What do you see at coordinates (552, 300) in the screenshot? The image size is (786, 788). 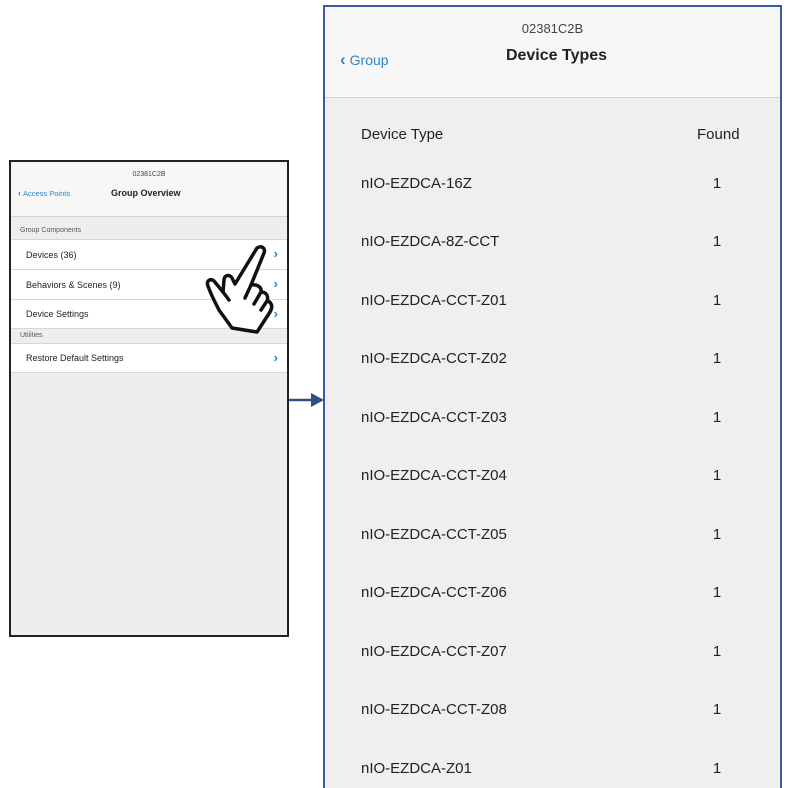 I see `table-row: nIO-EZDCA-CCT-Z01 1` at bounding box center [552, 300].